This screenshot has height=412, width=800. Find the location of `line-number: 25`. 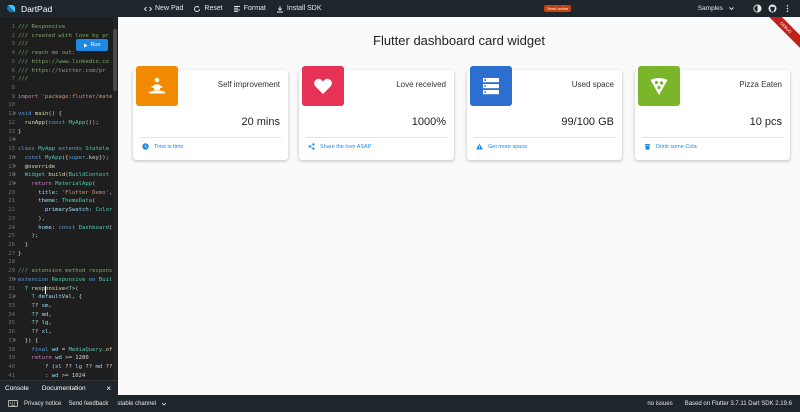

line-number: 25 is located at coordinates (11, 236).